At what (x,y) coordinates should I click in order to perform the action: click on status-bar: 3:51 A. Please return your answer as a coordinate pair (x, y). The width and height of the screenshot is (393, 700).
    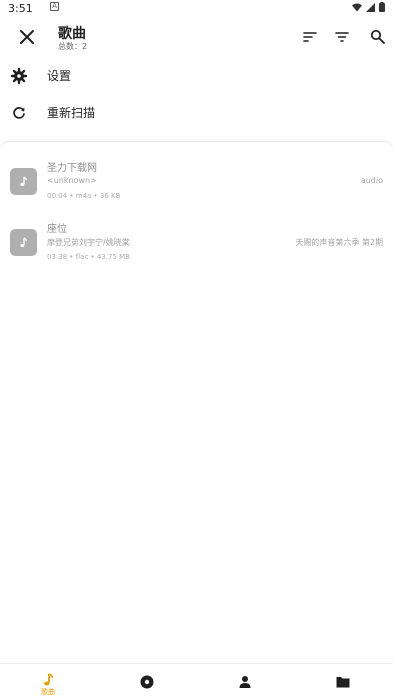
    Looking at the image, I should click on (196, 8).